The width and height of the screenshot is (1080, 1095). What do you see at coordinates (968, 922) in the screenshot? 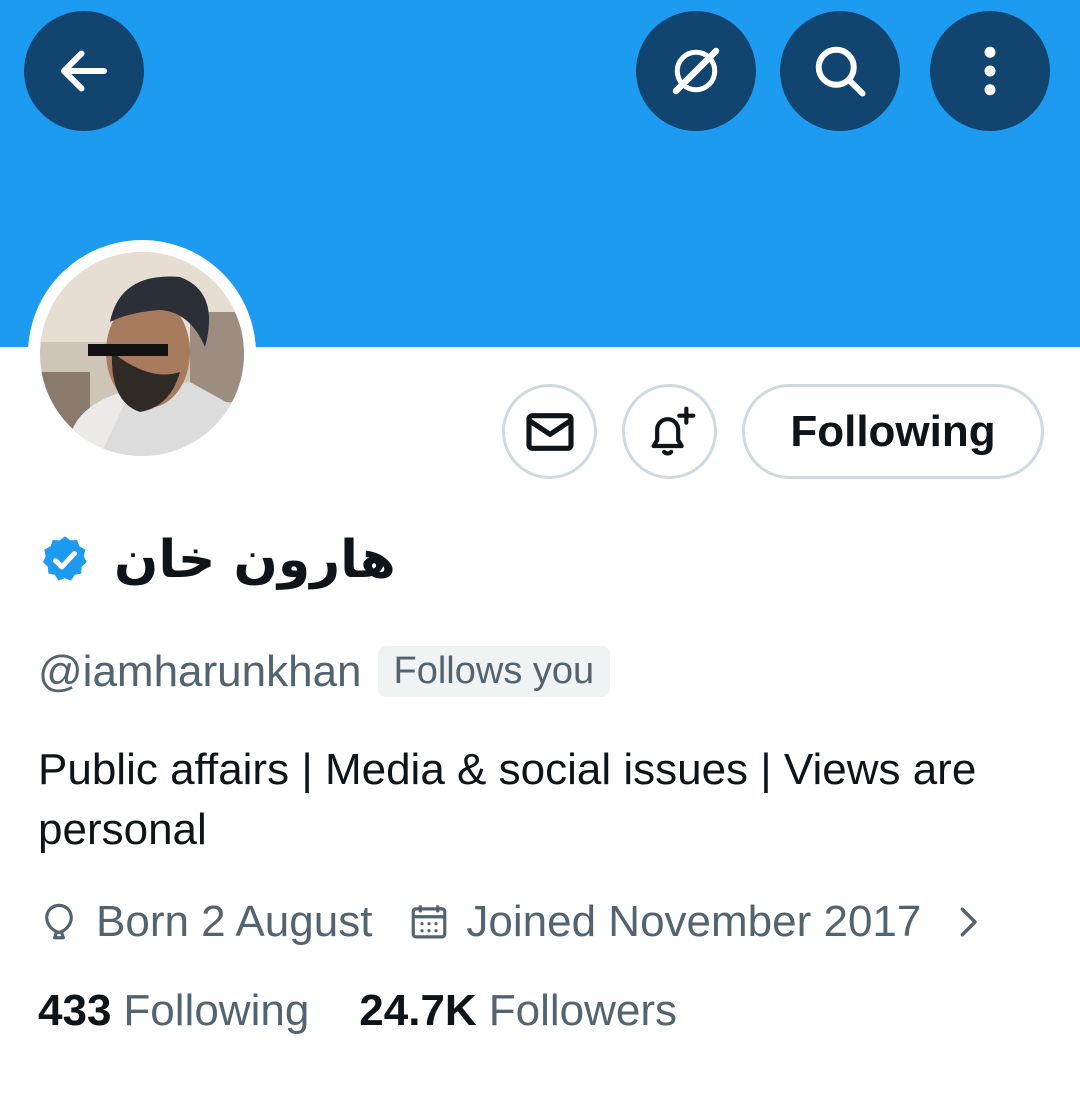
I see `chevron-right-icon` at bounding box center [968, 922].